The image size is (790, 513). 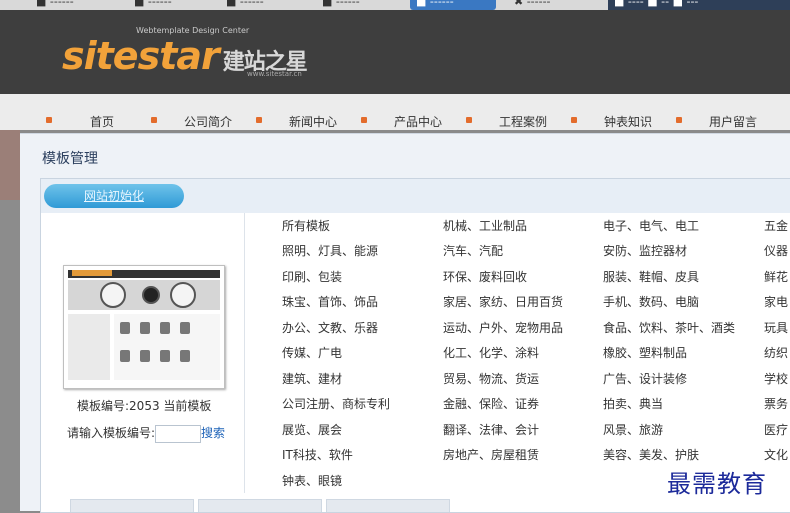 I want to click on nav-item-knowledge: 钟表知识, so click(x=628, y=121).